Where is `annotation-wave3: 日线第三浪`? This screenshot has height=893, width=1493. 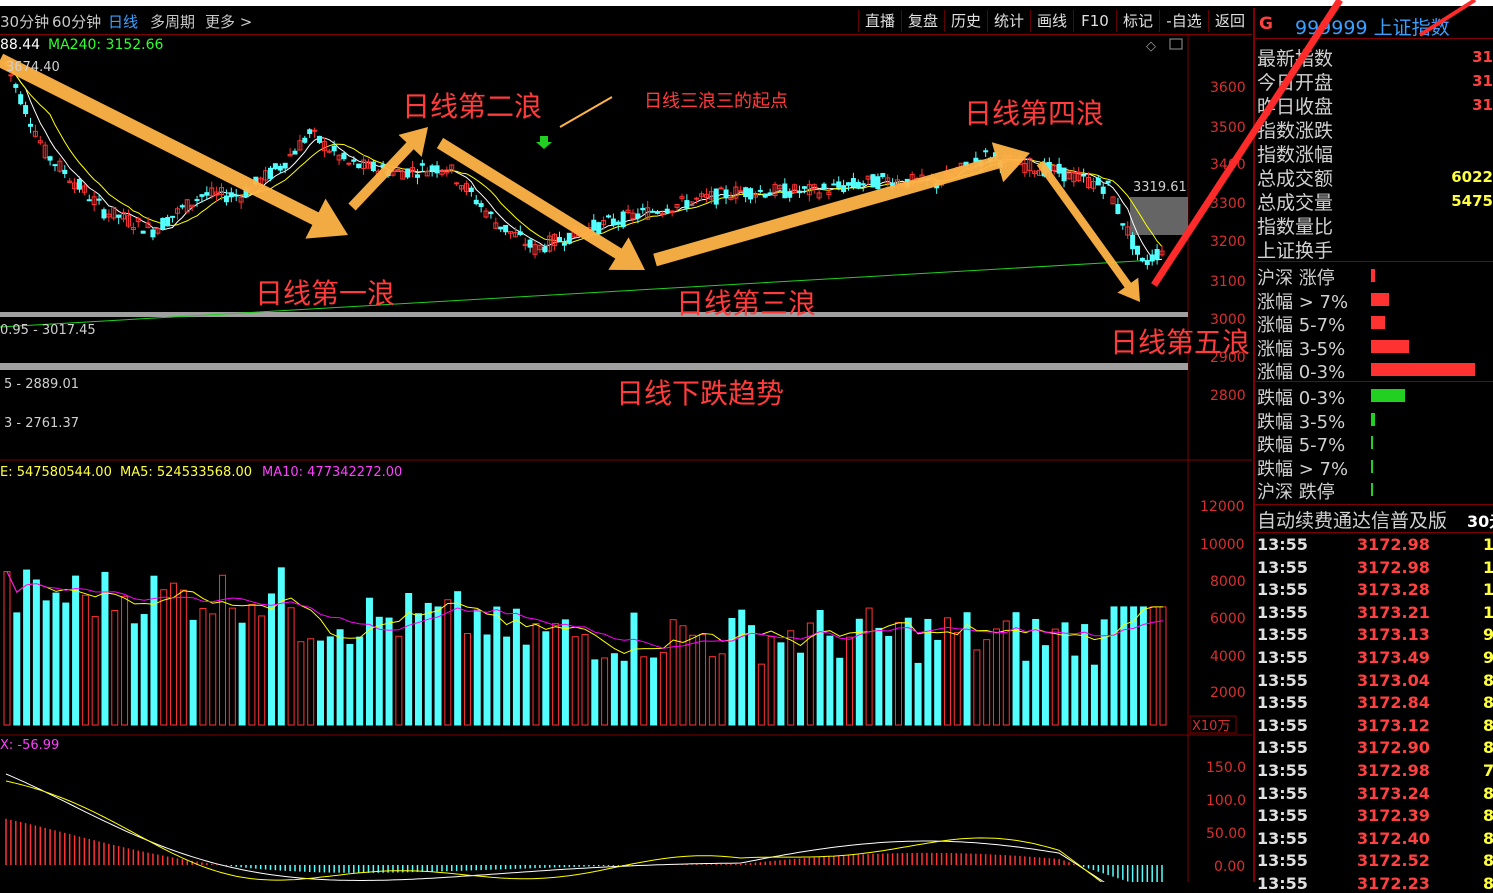
annotation-wave3: 日线第三浪 is located at coordinates (746, 303).